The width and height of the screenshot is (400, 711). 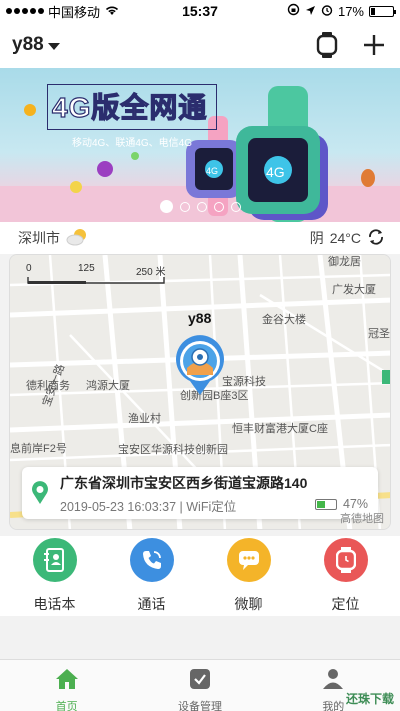 I want to click on scale-label-125: 125, so click(x=86, y=268).